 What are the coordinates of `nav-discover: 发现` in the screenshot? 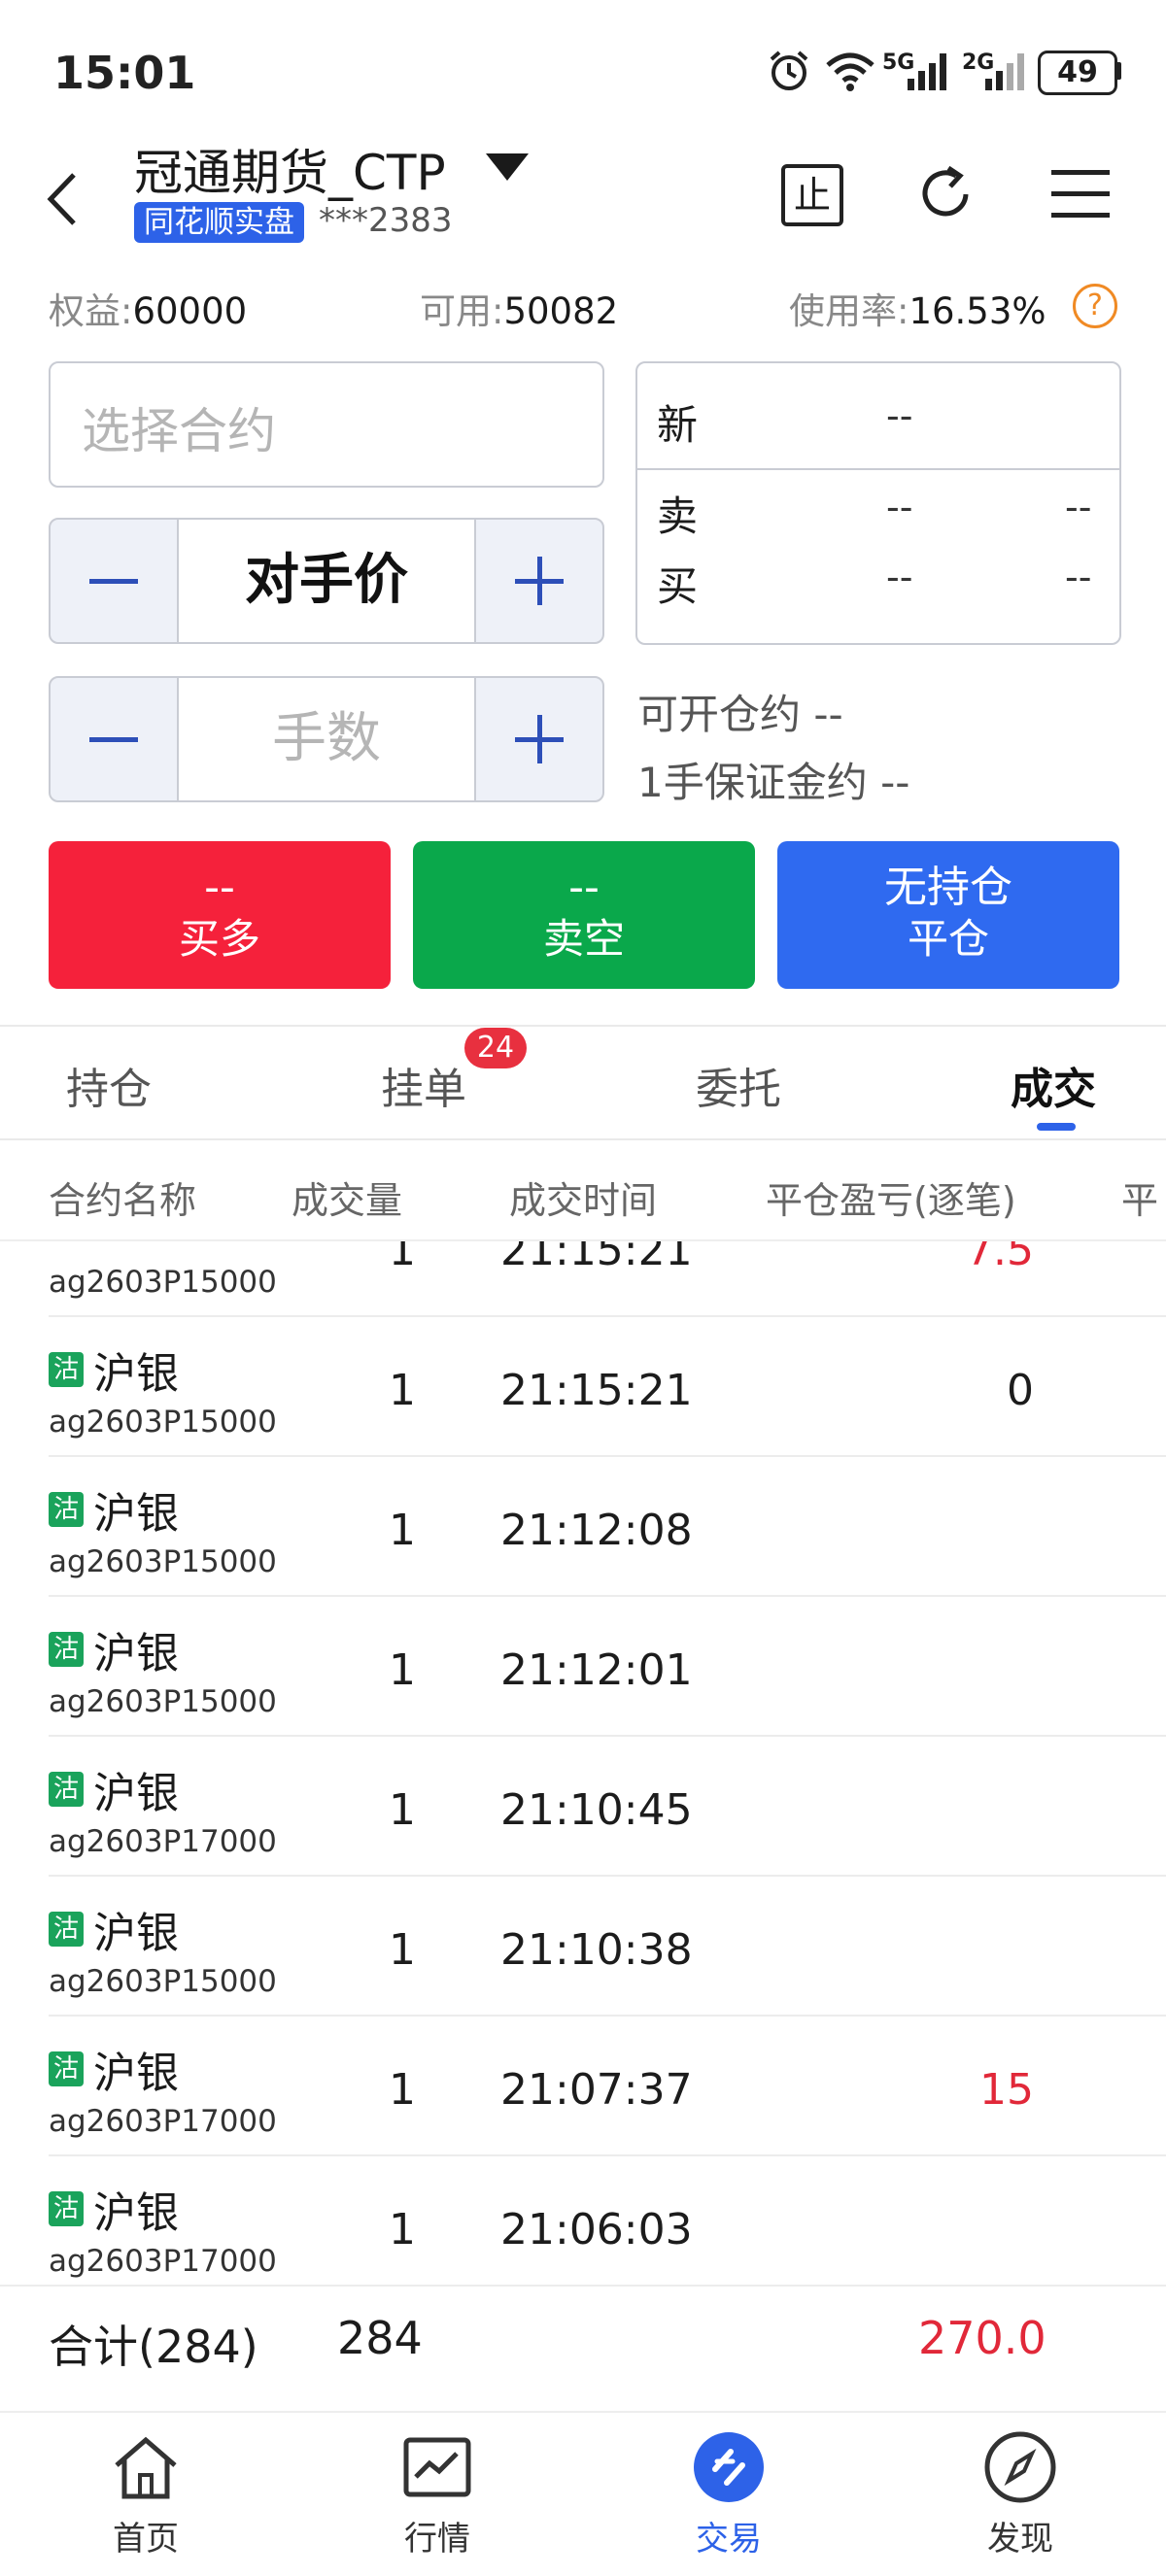 It's located at (1020, 2493).